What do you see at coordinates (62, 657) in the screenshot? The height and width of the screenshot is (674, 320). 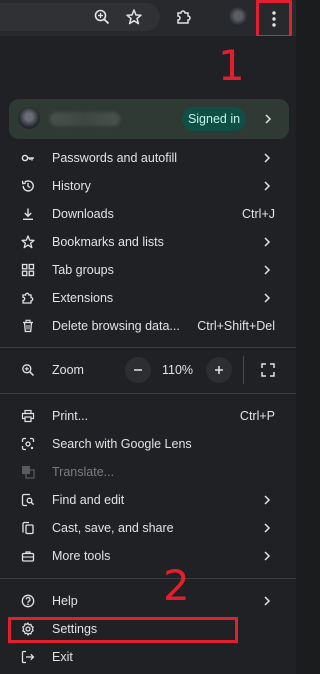 I see `menu-label: Exit` at bounding box center [62, 657].